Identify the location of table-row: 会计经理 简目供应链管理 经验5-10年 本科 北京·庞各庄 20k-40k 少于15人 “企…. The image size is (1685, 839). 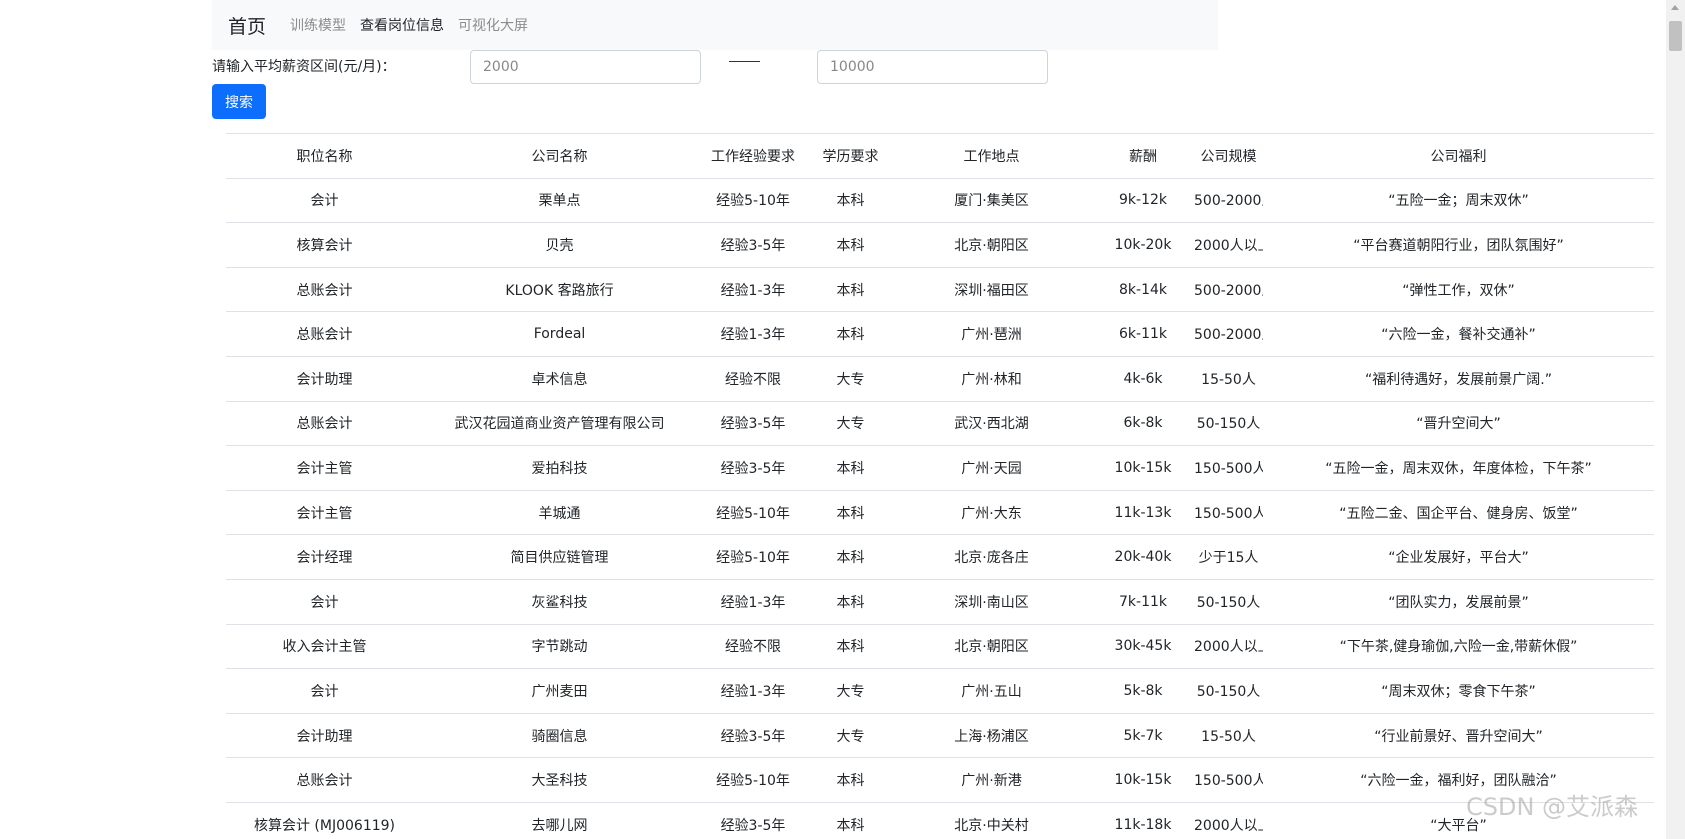
(940, 557).